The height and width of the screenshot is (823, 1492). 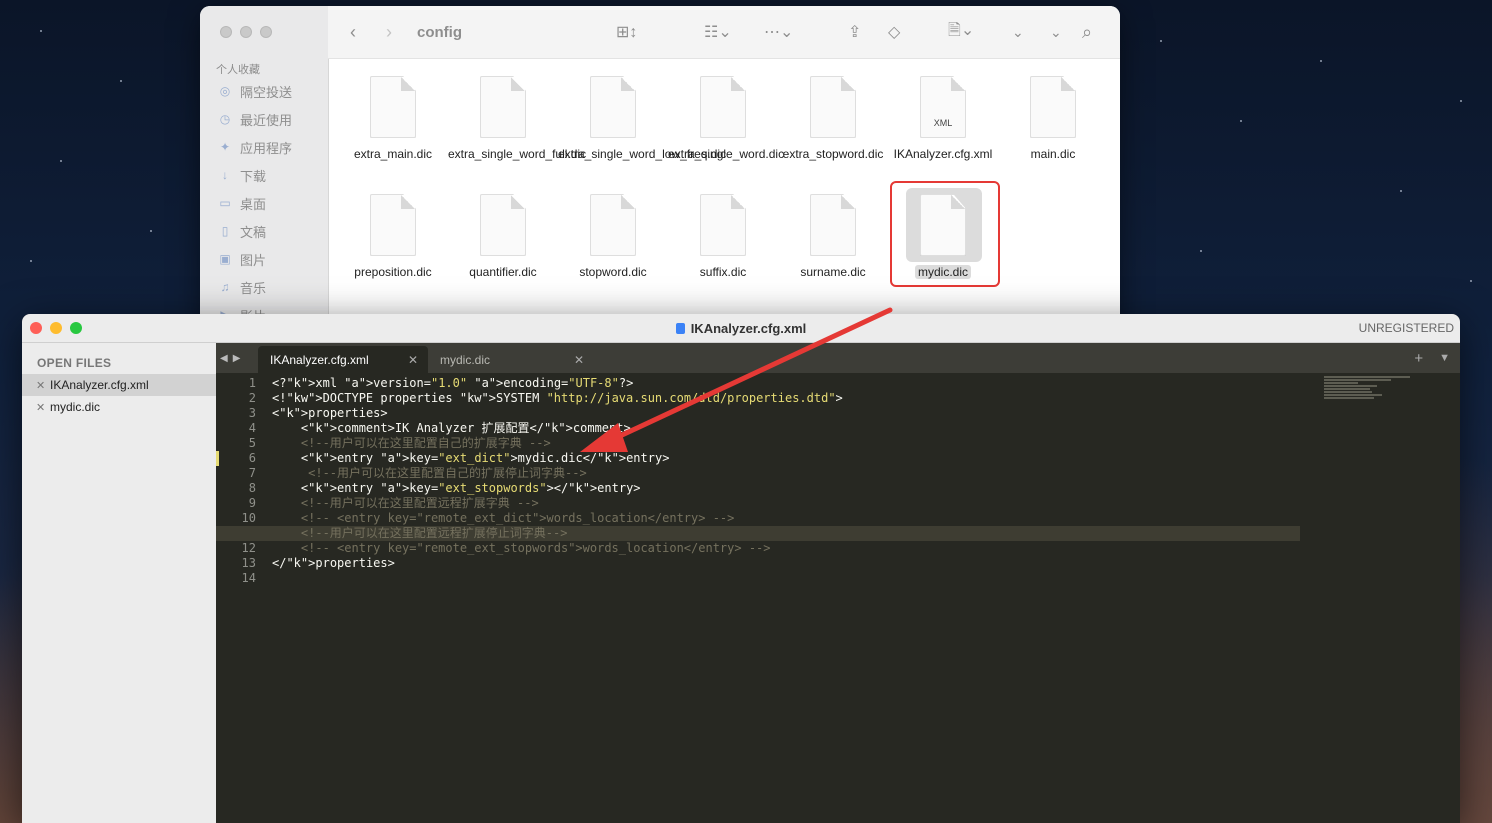 I want to click on minimap, so click(x=1372, y=391).